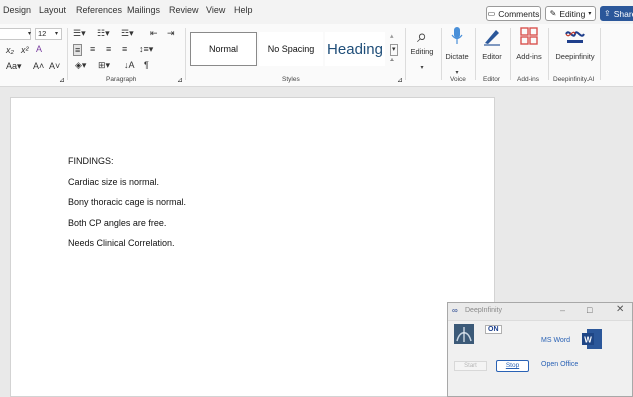  I want to click on close-icon: ✕, so click(620, 309).